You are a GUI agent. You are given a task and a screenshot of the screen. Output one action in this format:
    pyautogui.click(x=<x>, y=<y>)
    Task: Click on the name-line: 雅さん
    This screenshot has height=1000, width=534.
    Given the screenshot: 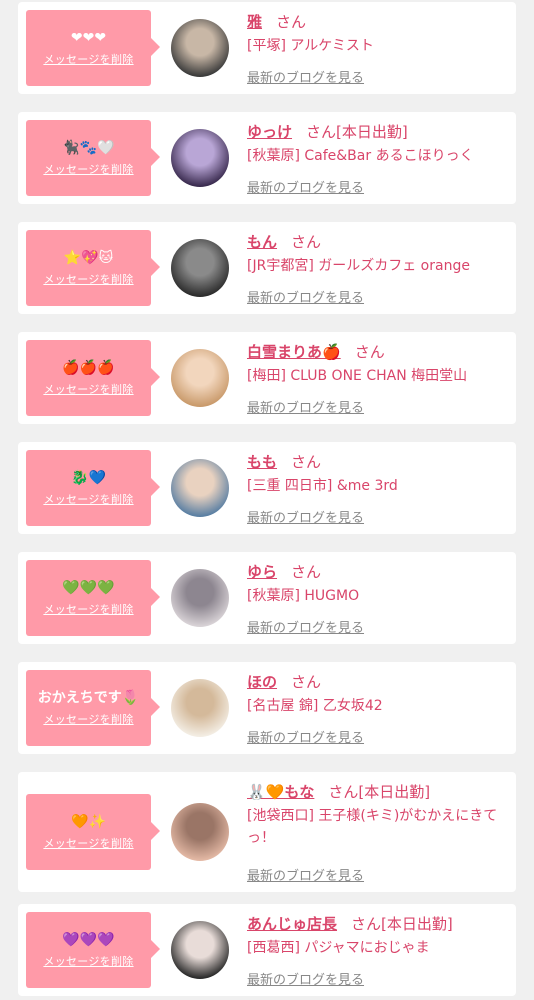 What is the action you would take?
    pyautogui.click(x=374, y=22)
    